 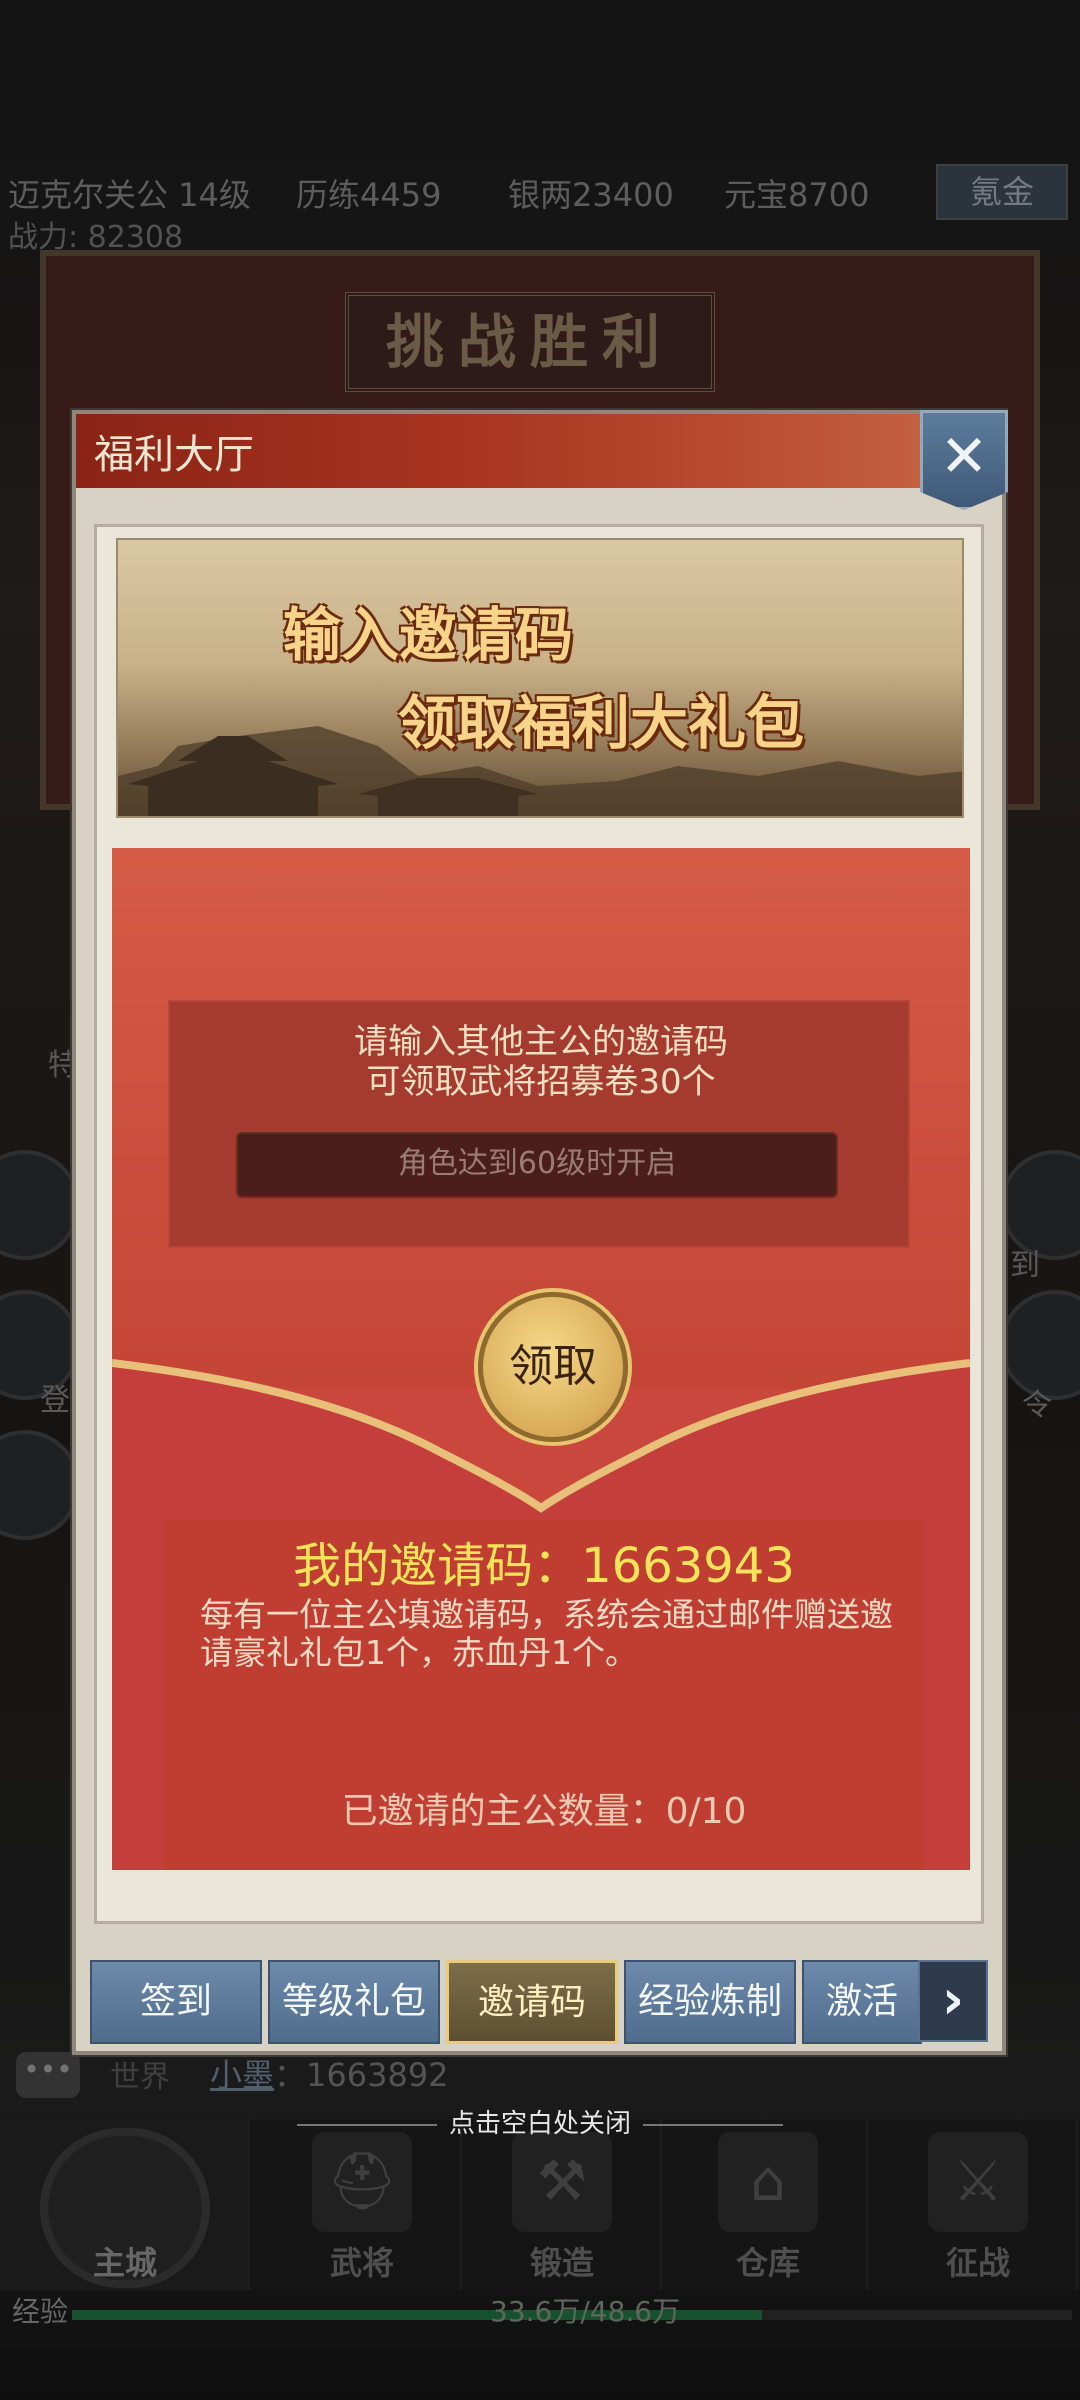 What do you see at coordinates (428, 635) in the screenshot?
I see `banner-line1: 输入邀请码` at bounding box center [428, 635].